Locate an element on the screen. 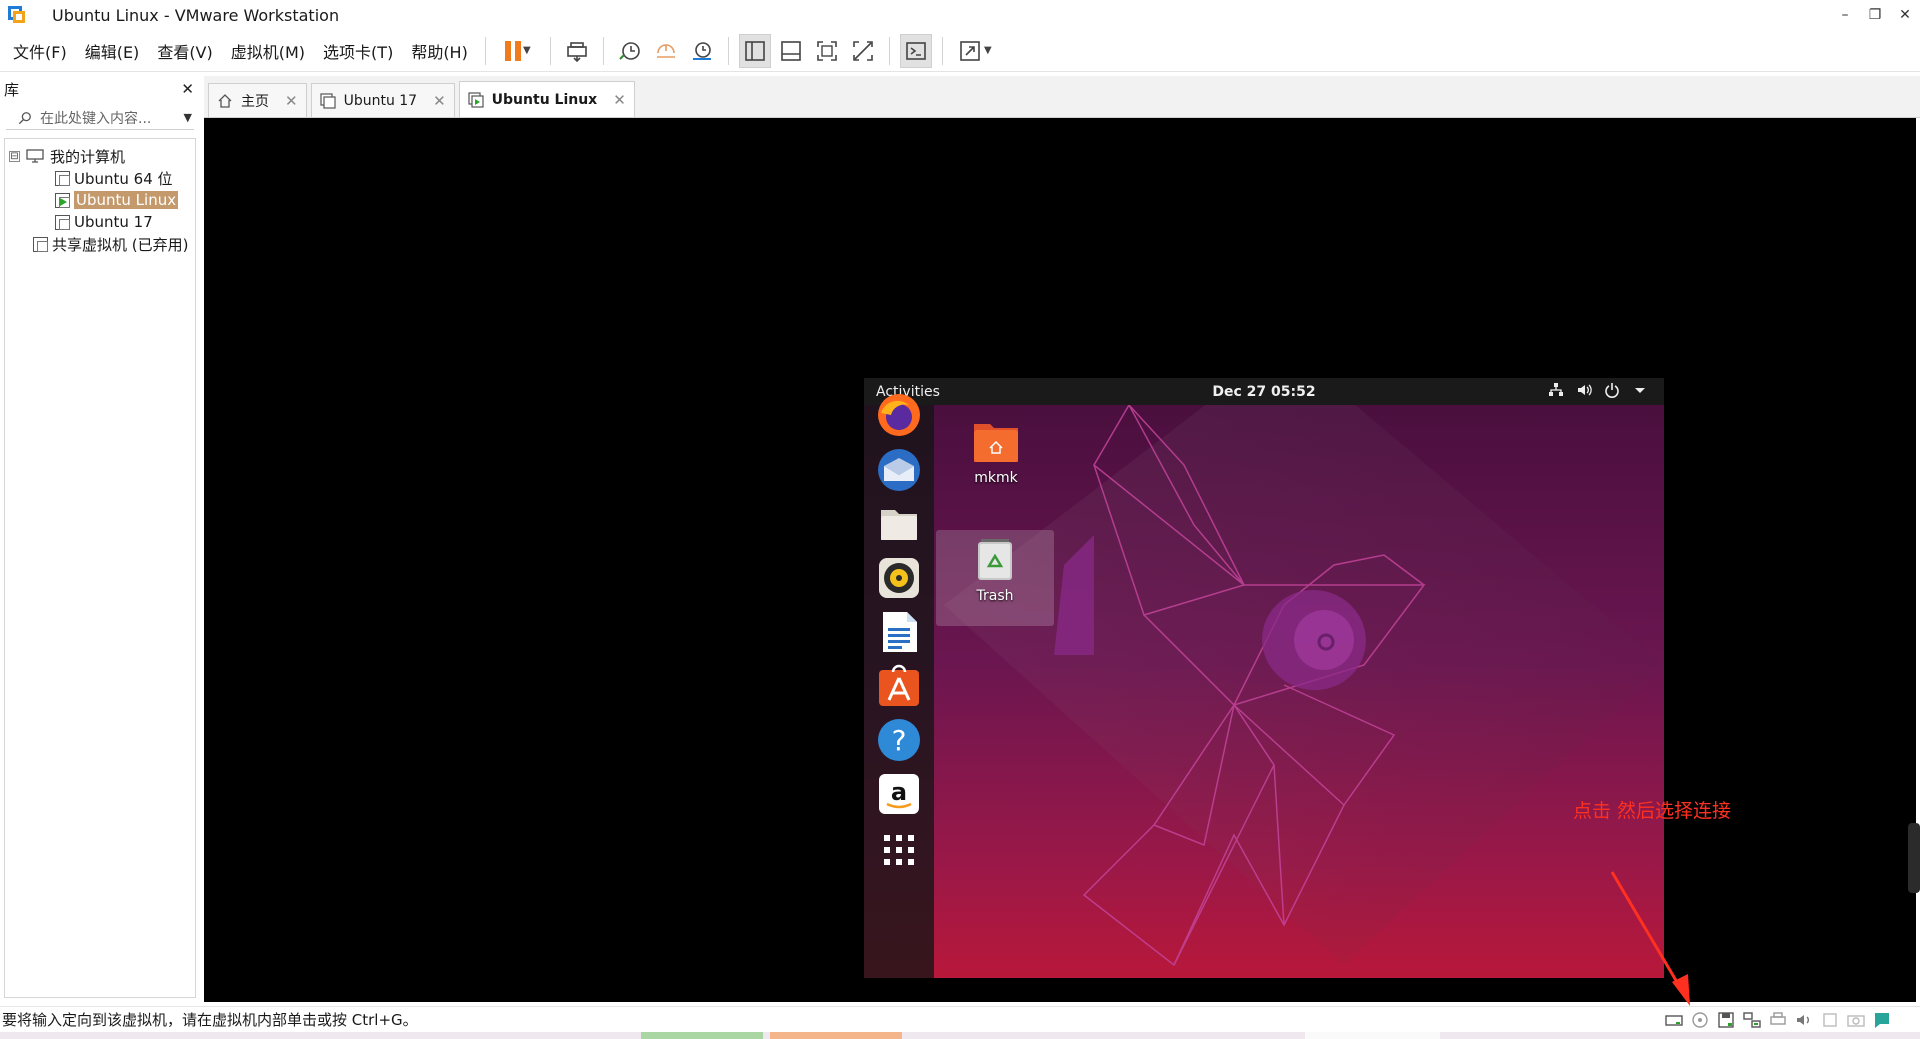 The height and width of the screenshot is (1039, 1920). show-apps-icon is located at coordinates (899, 850).